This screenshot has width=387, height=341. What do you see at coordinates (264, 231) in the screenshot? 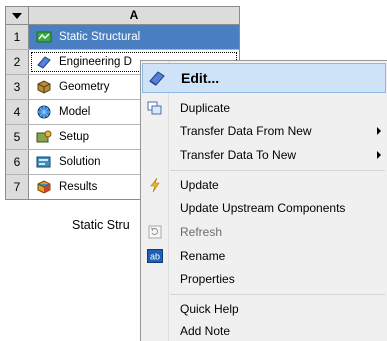
I see `menu-item-refresh: Refresh` at bounding box center [264, 231].